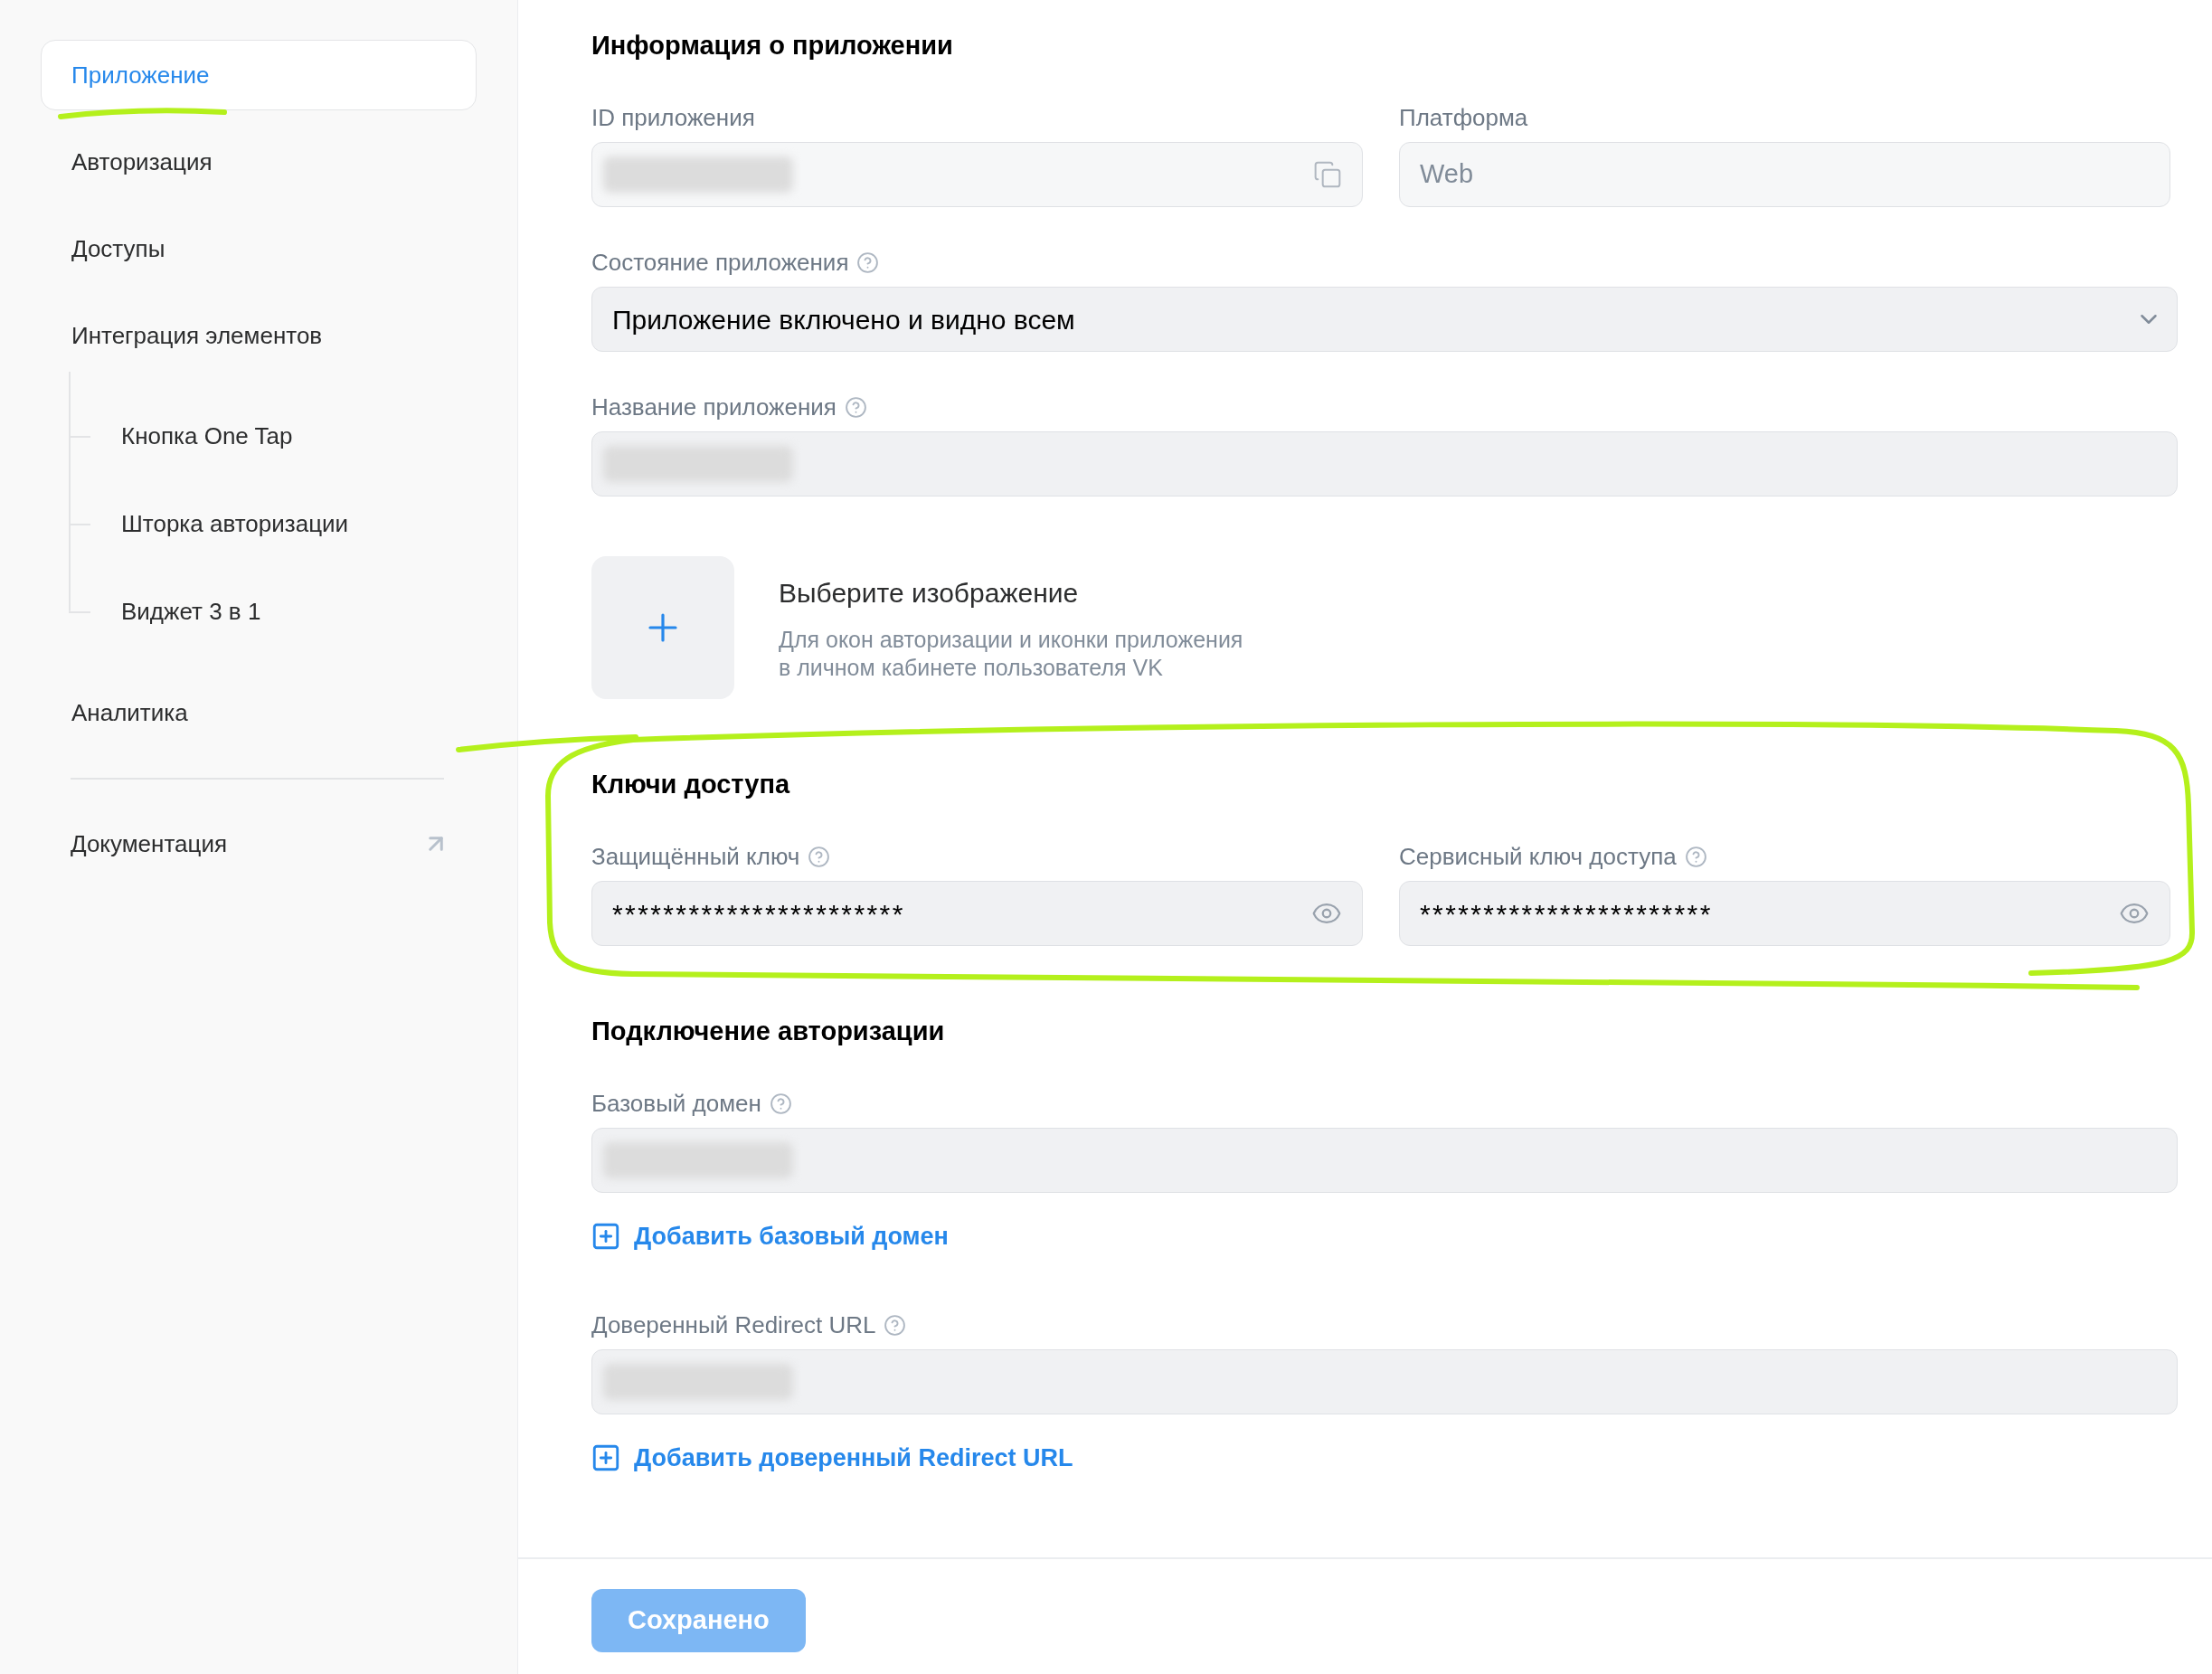 This screenshot has height=1674, width=2212. I want to click on picker-title: Выберите изображение, so click(930, 594).